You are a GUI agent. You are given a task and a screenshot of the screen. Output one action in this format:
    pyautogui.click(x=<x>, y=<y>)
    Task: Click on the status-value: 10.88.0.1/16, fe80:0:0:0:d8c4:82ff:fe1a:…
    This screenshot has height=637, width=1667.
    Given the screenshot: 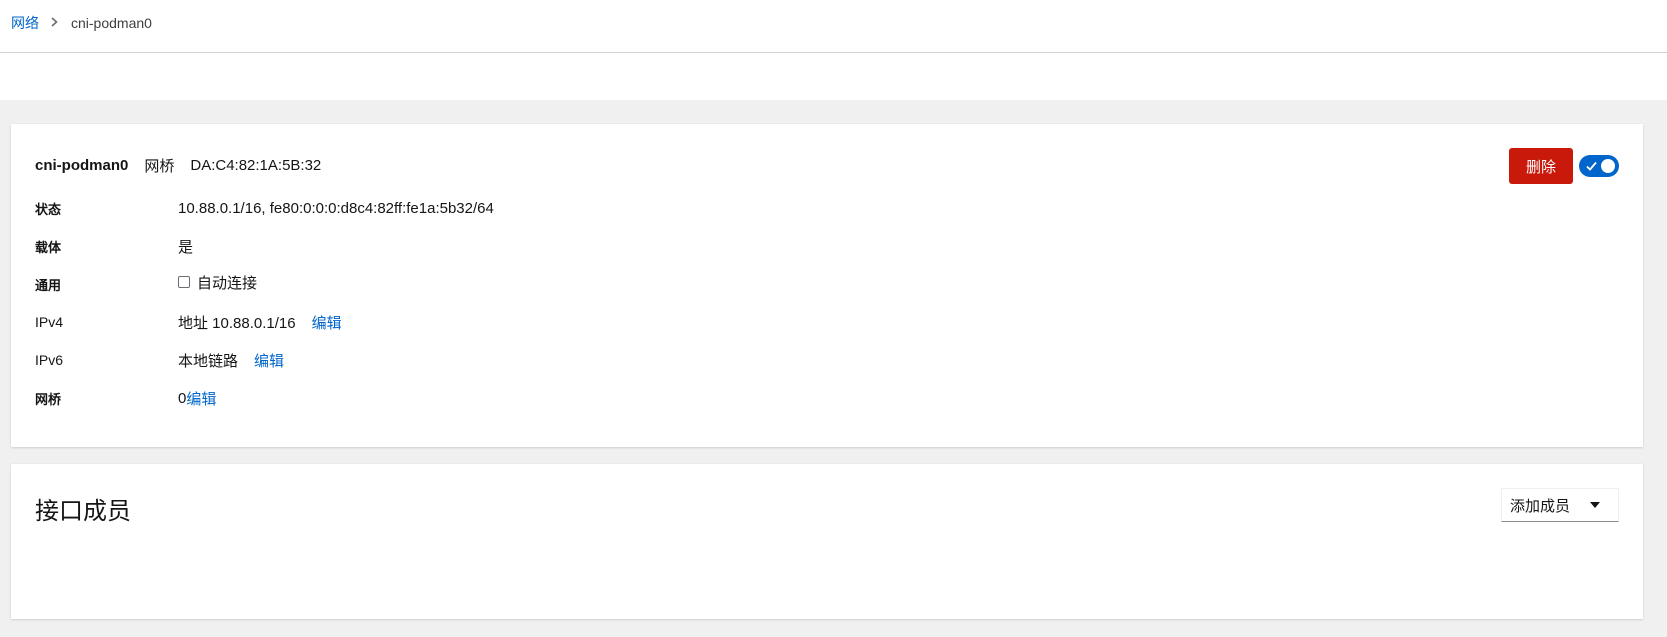 What is the action you would take?
    pyautogui.click(x=336, y=208)
    